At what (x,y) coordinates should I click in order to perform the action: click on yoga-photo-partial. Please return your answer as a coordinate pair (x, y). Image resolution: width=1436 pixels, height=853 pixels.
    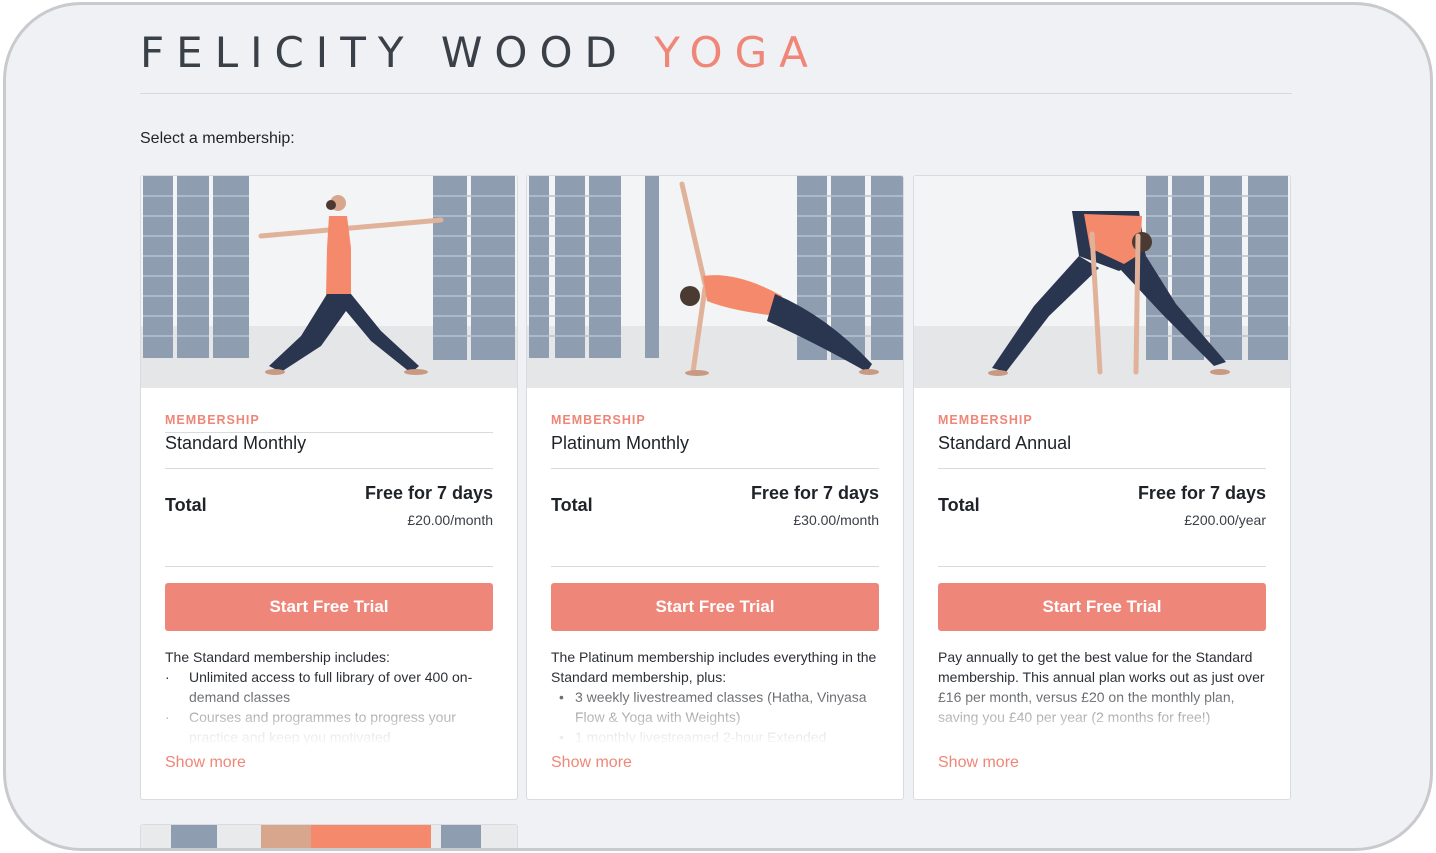
    Looking at the image, I should click on (329, 836).